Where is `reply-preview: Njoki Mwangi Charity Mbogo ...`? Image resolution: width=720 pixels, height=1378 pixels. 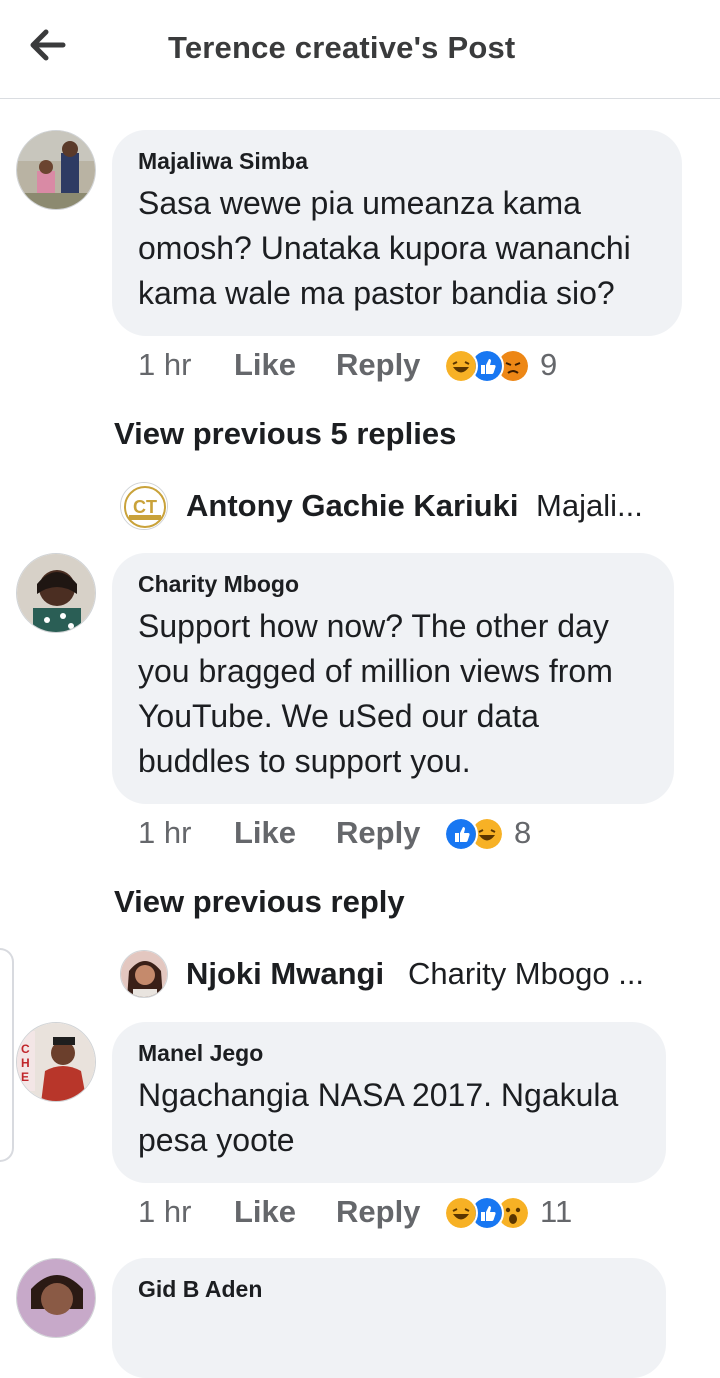
reply-preview: Njoki Mwangi Charity Mbogo ... is located at coordinates (398, 976).